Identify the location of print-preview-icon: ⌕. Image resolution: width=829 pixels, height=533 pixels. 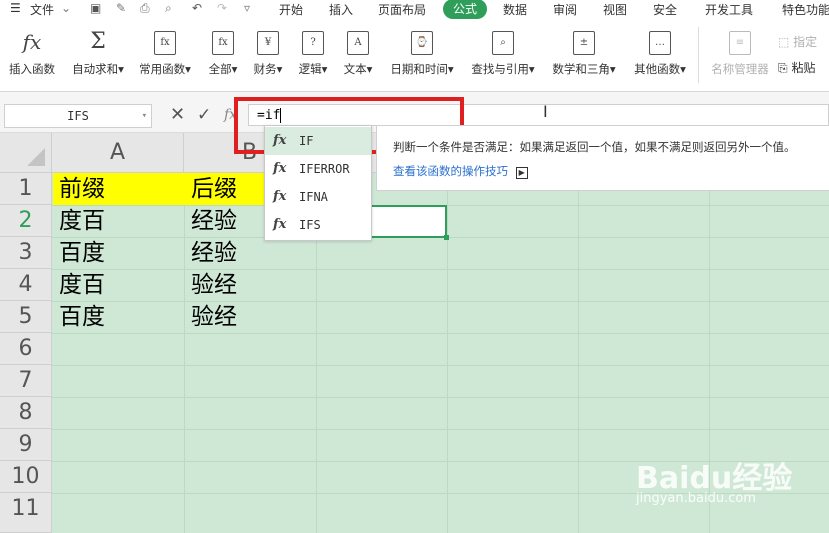
(168, 8).